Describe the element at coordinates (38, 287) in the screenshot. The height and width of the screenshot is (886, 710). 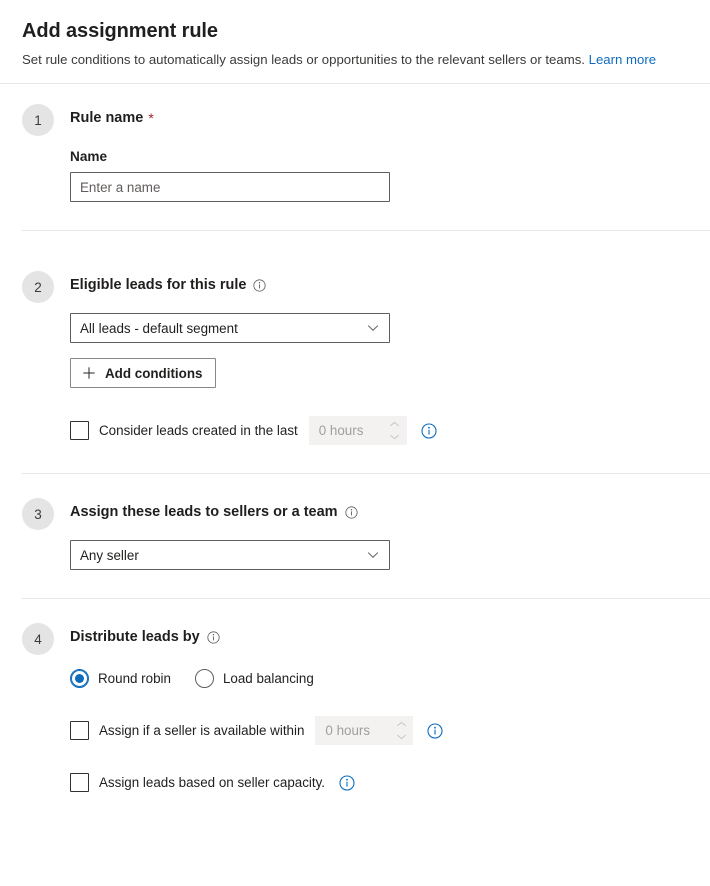
I see `section-number-badge: 2` at that location.